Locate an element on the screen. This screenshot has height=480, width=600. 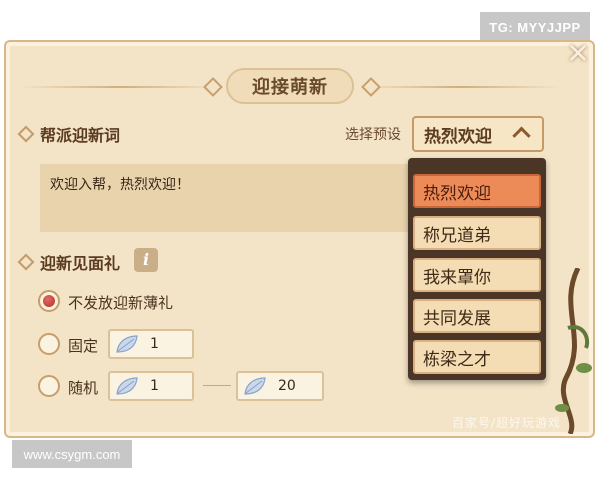
radio-fixed is located at coordinates (49, 344).